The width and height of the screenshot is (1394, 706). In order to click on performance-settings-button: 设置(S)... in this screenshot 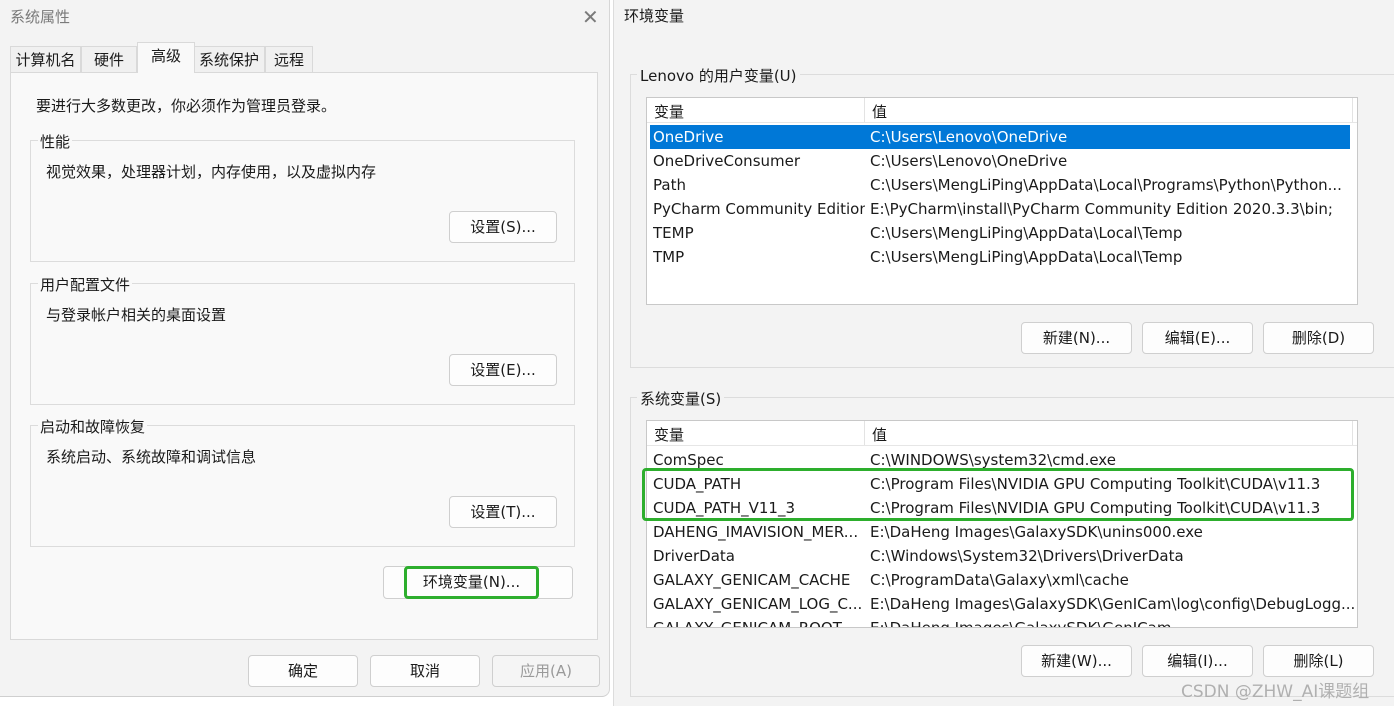, I will do `click(503, 227)`.